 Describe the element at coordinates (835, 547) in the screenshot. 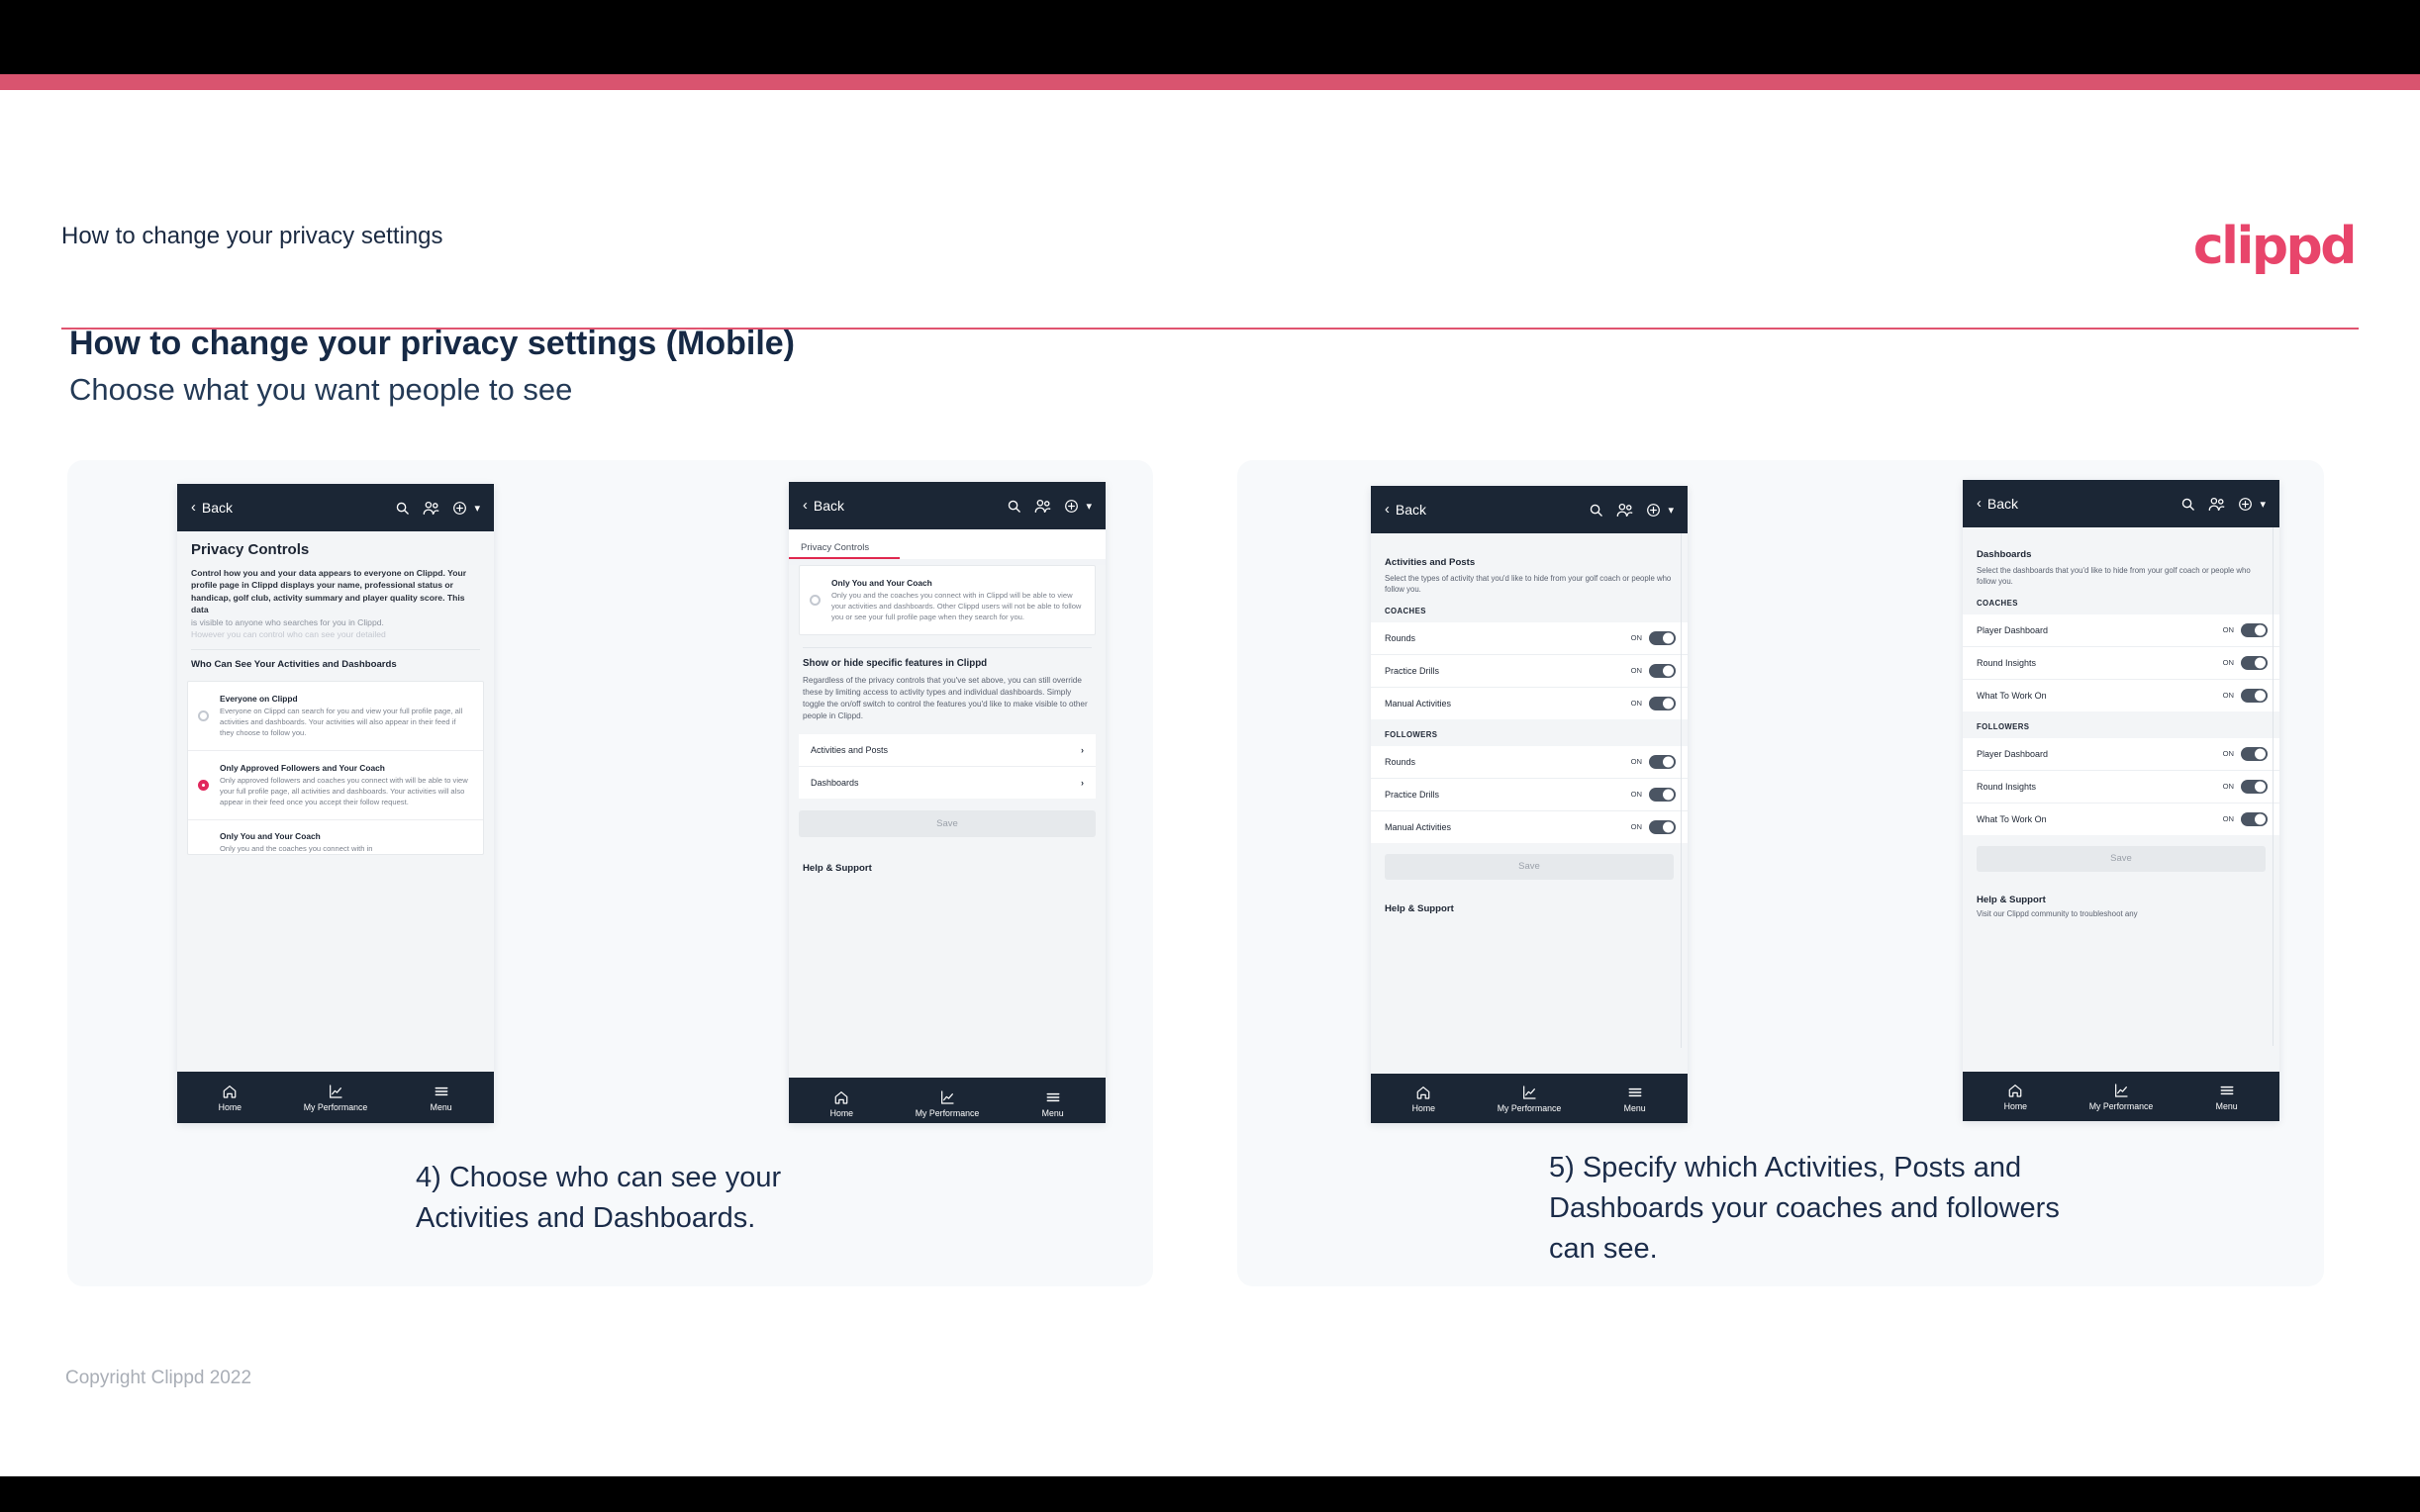

I see `tab-privacy-controls: Privacy Controls` at that location.